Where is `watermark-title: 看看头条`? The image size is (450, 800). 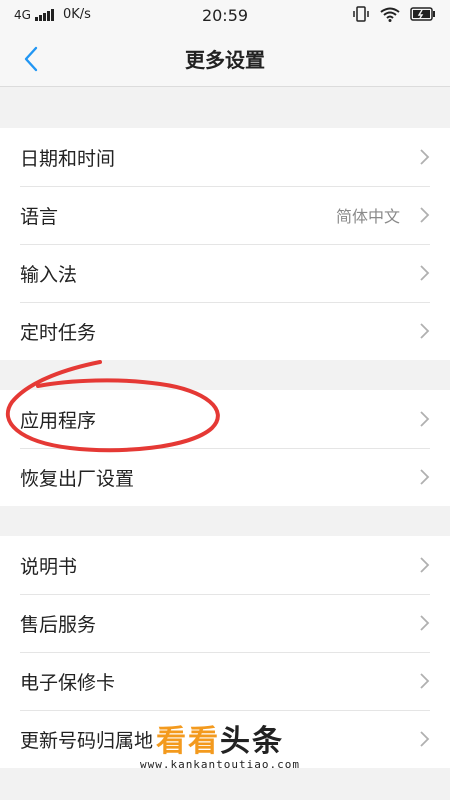 watermark-title: 看看头条 is located at coordinates (220, 742).